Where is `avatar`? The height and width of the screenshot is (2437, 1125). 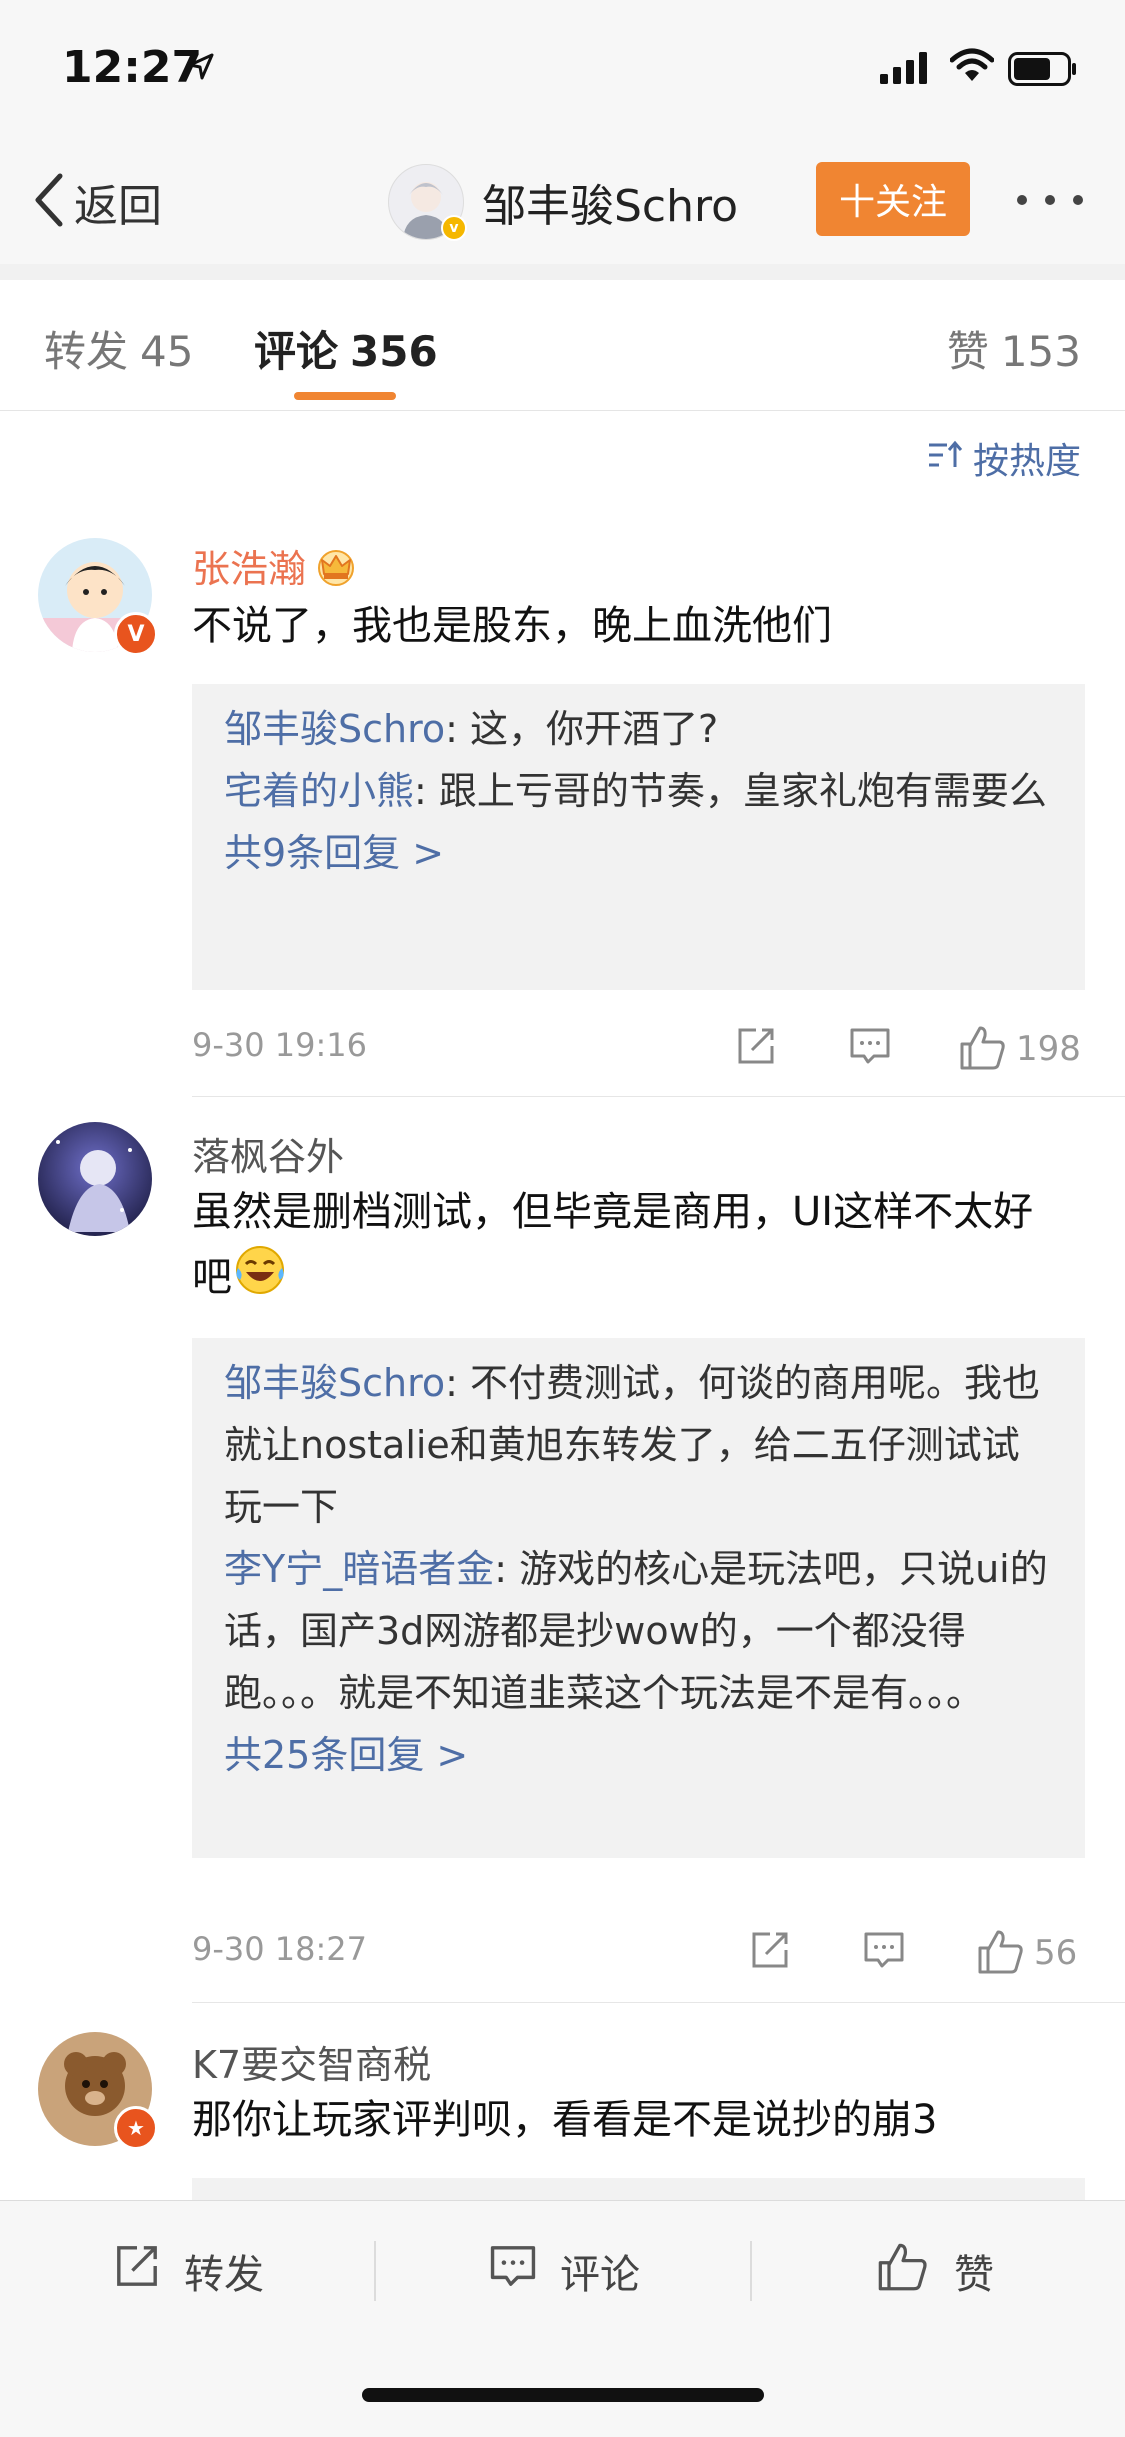 avatar is located at coordinates (95, 1179).